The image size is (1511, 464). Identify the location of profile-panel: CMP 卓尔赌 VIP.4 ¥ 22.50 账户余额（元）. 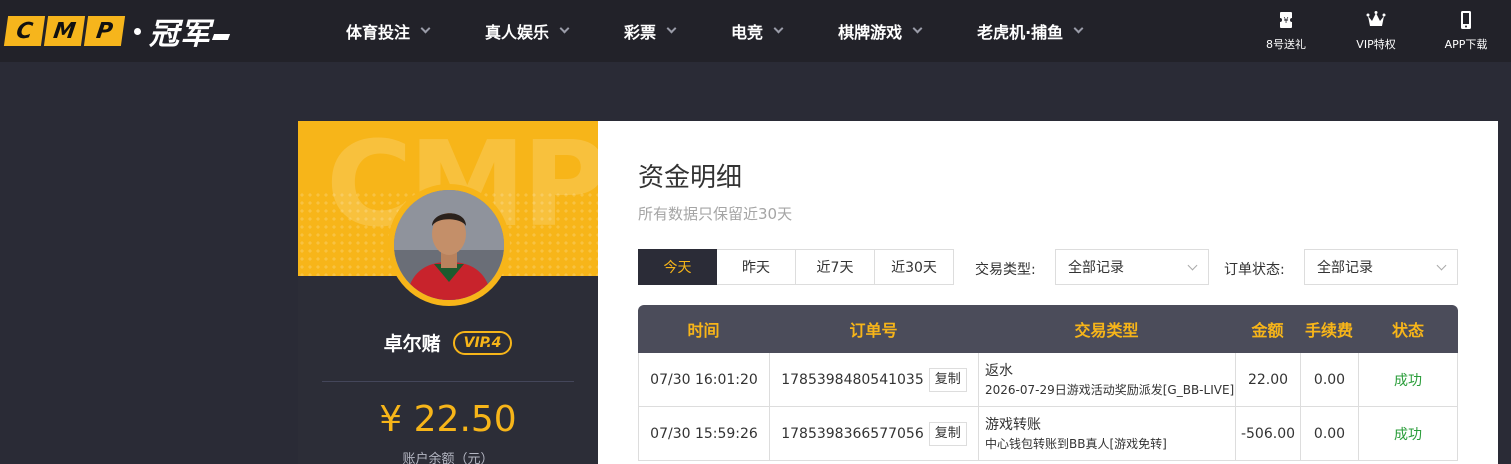
(448, 292).